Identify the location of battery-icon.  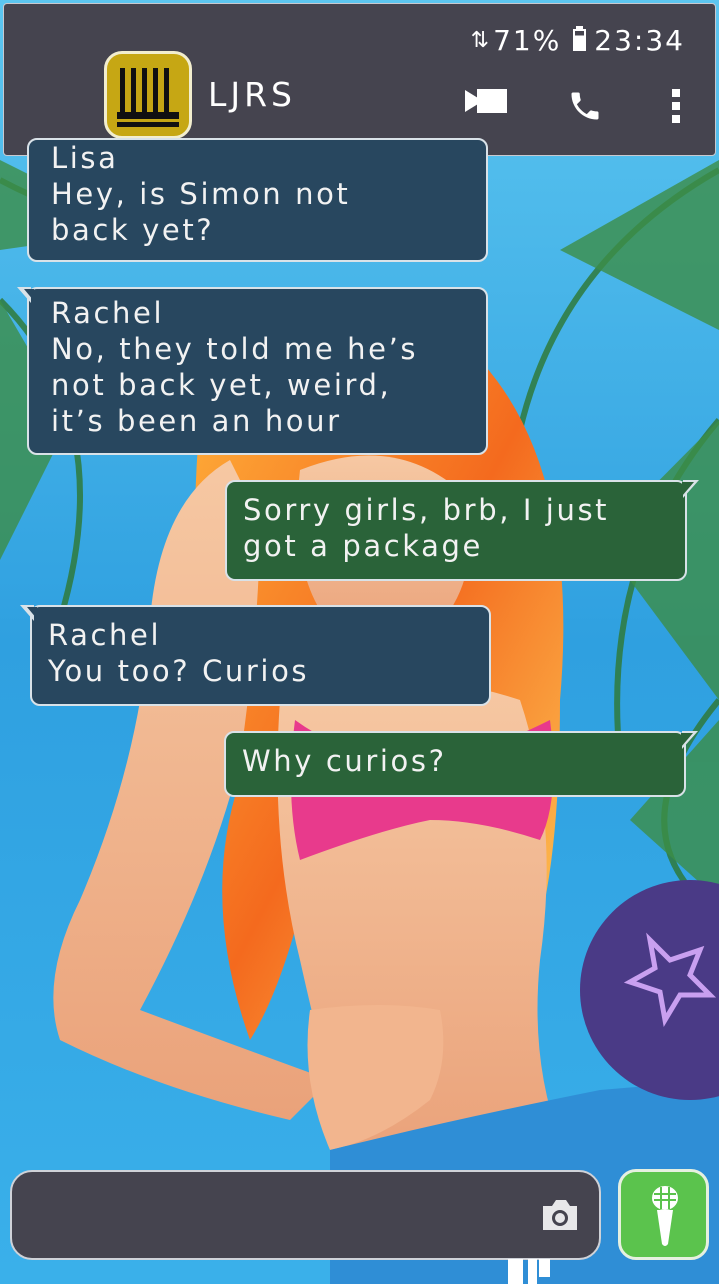
(580, 38).